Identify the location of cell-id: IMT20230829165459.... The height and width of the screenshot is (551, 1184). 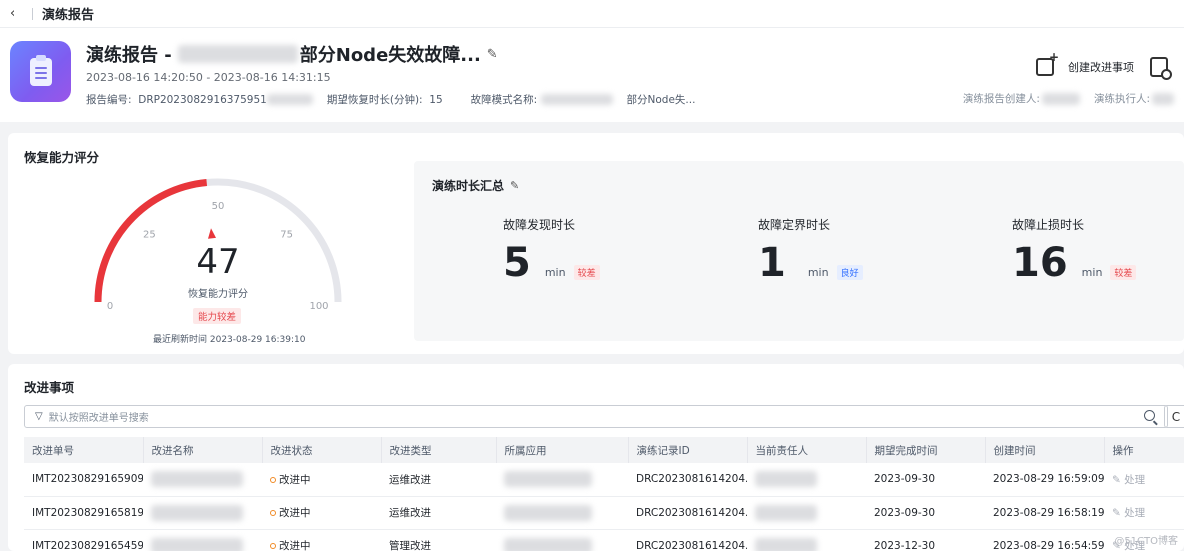
(83, 540).